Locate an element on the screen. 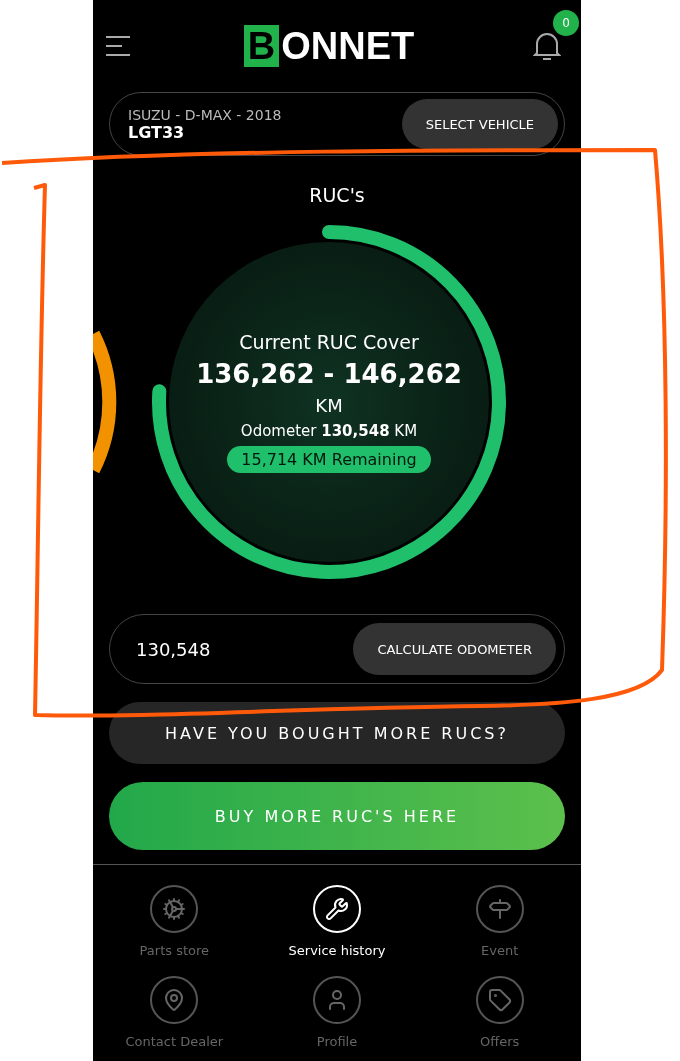 The height and width of the screenshot is (1061, 680). logo: B ONNET is located at coordinates (329, 46).